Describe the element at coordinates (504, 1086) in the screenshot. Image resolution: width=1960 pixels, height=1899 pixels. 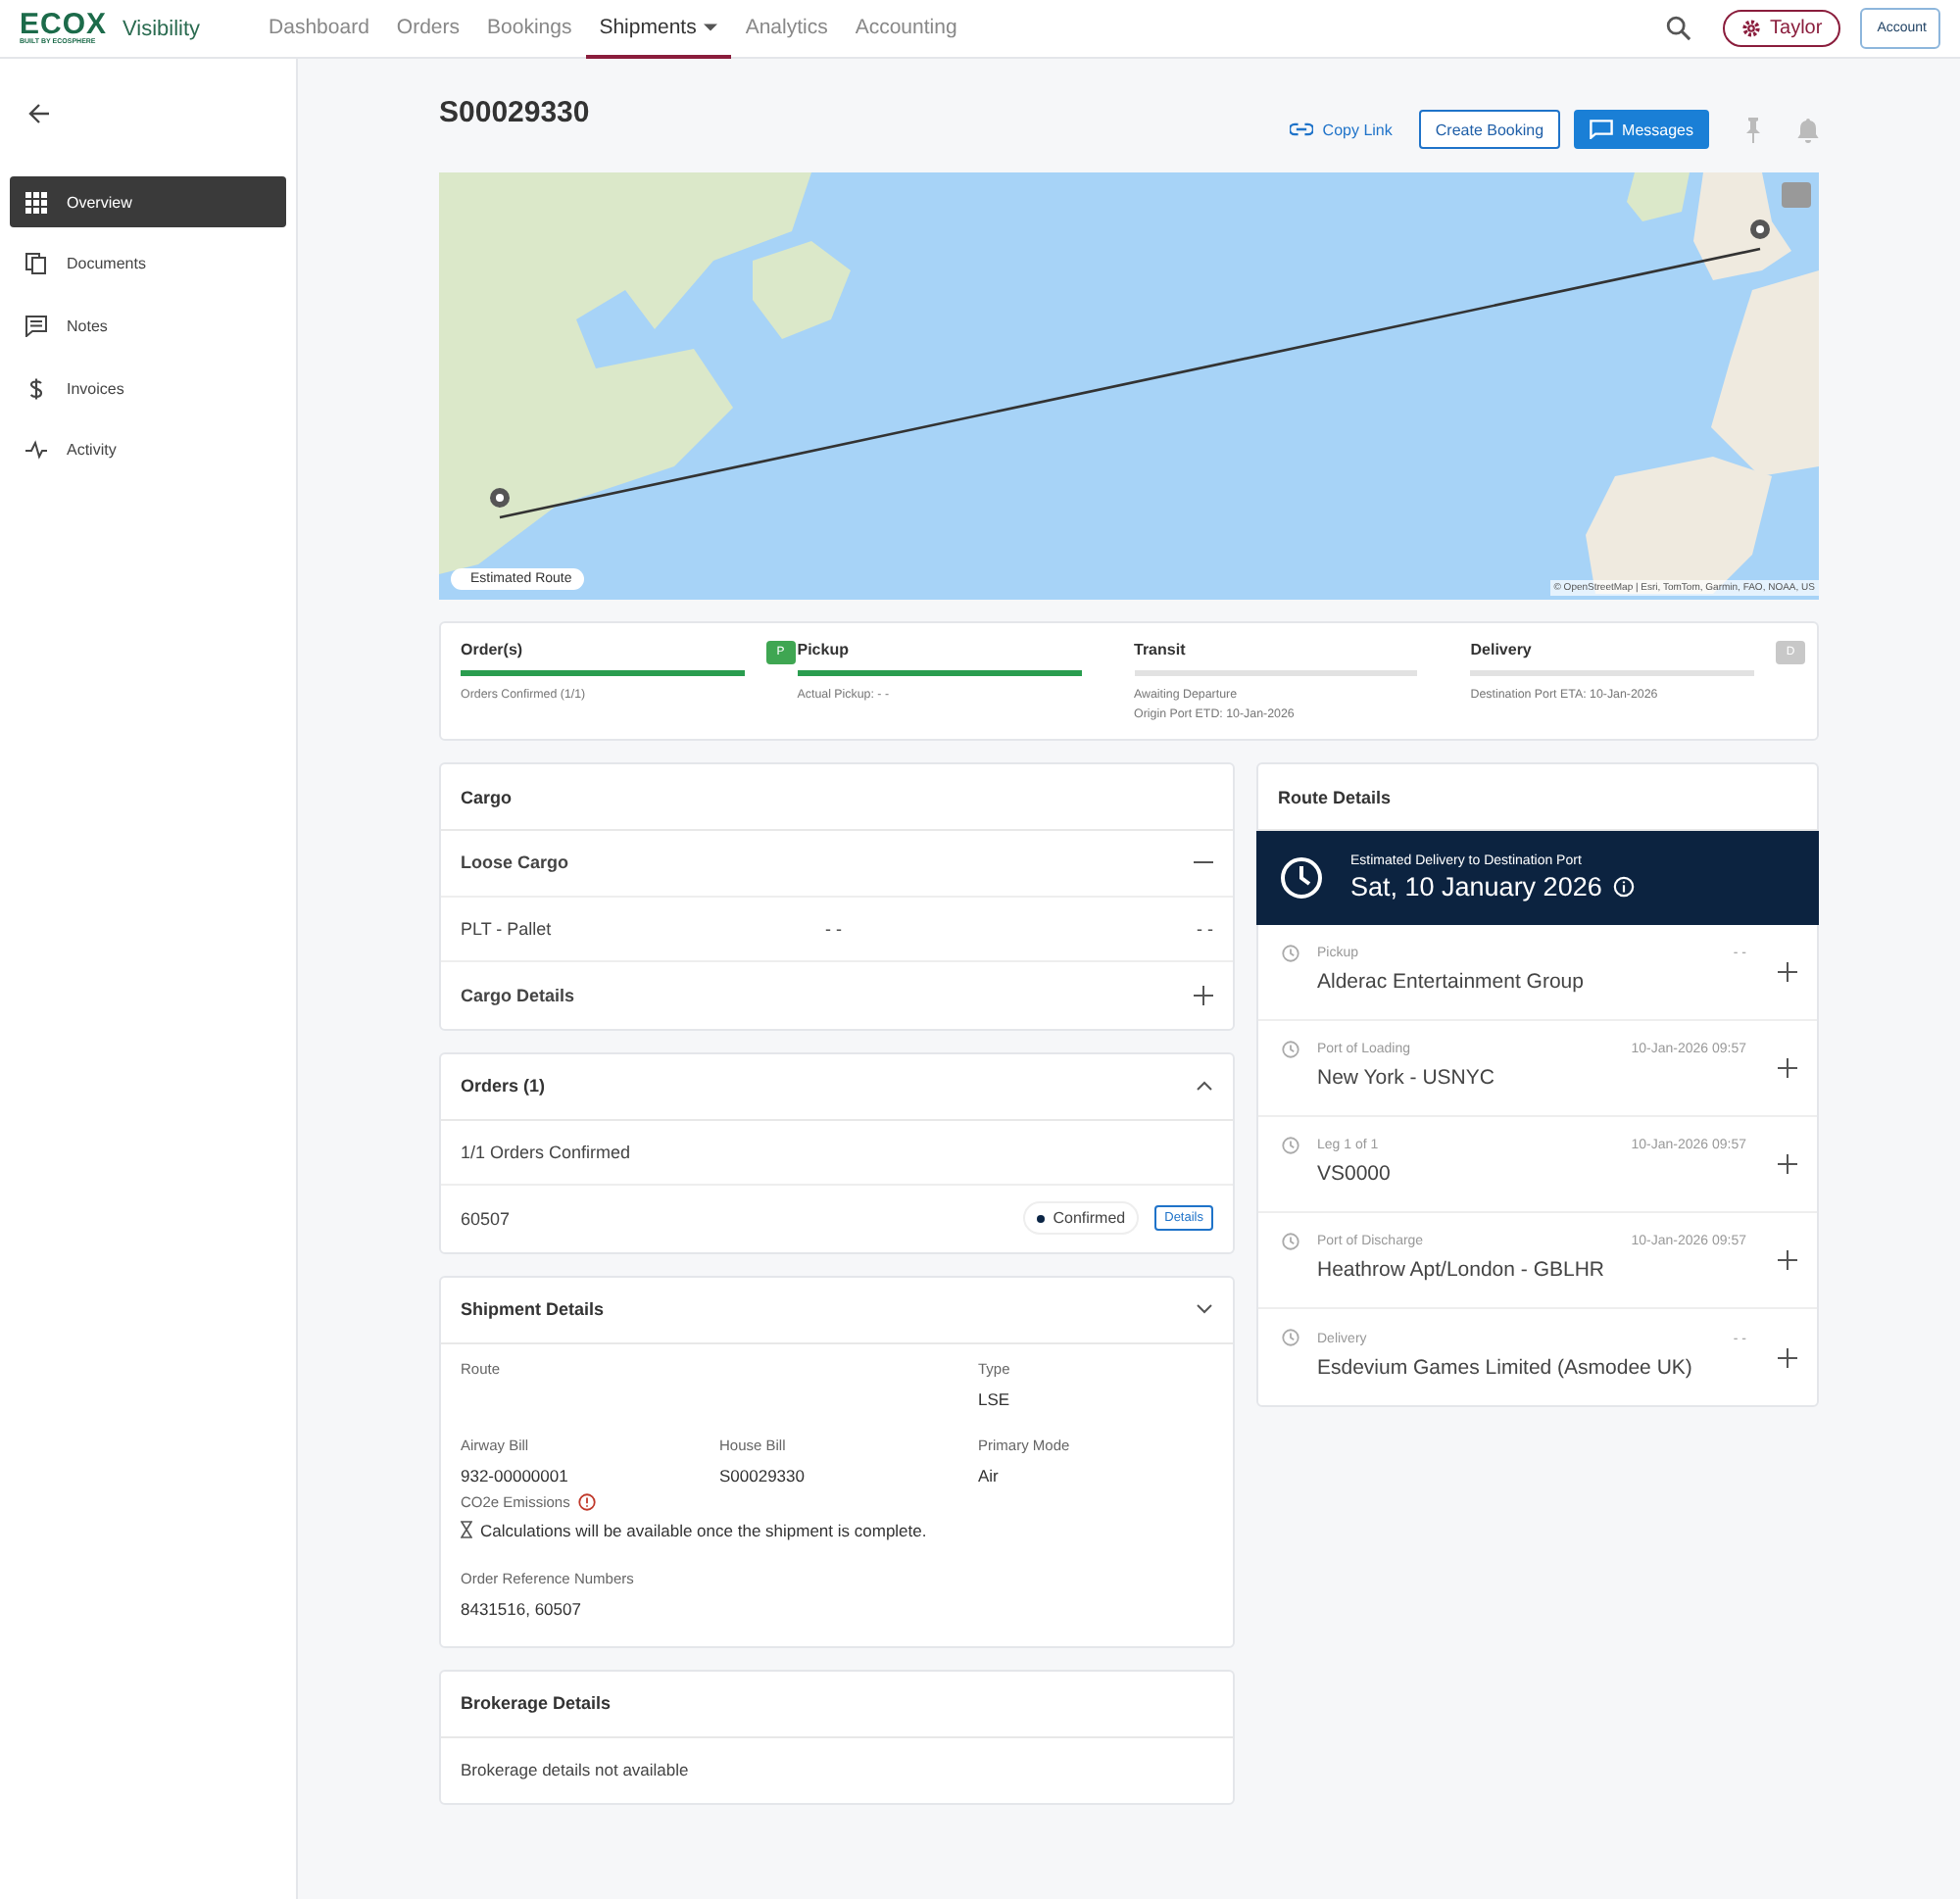
I see `card-title: Orders (1)` at that location.